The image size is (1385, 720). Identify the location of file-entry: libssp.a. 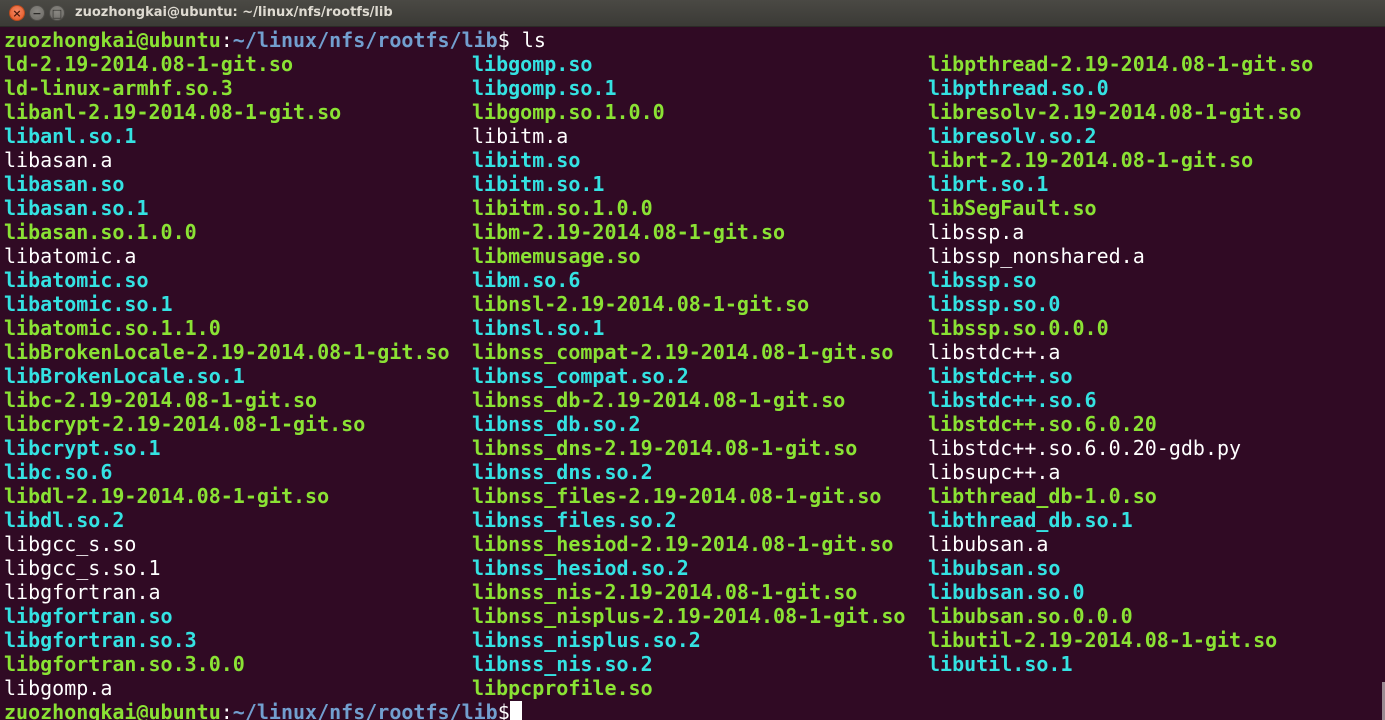
(976, 232).